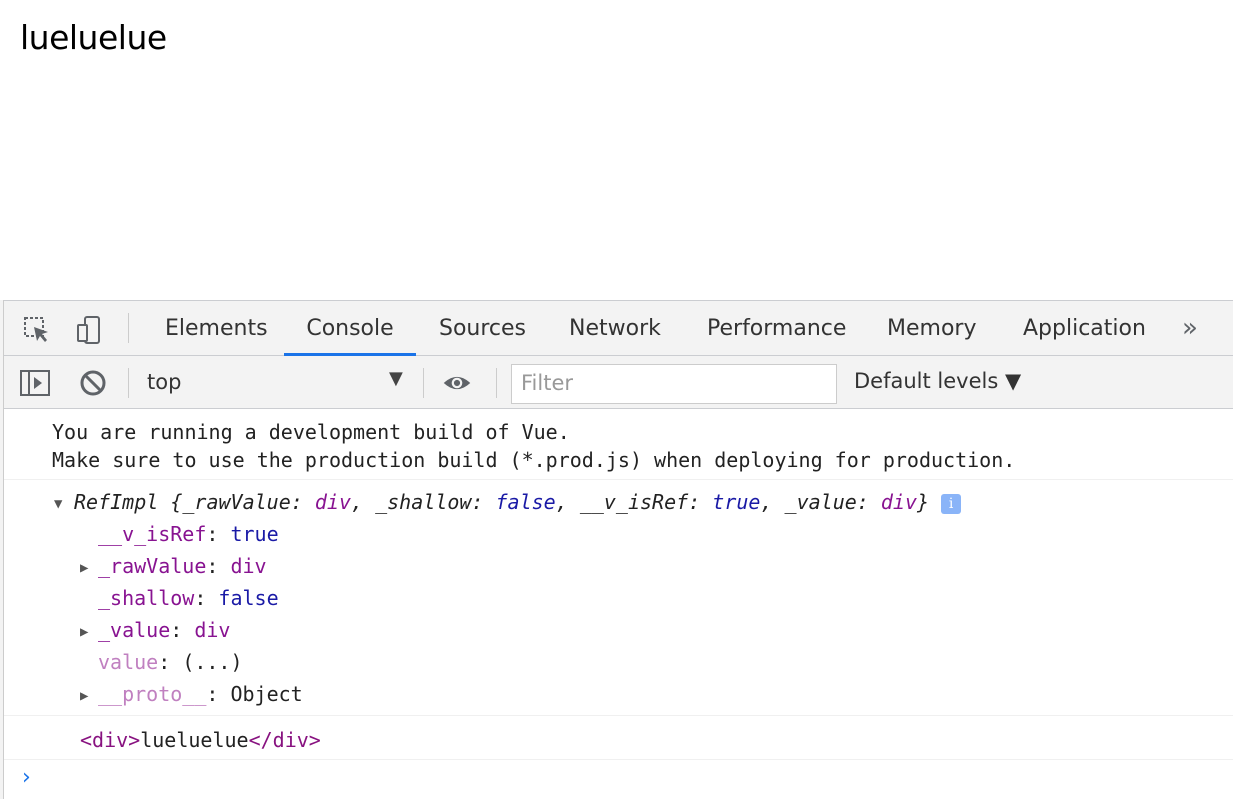 This screenshot has height=799, width=1233. Describe the element at coordinates (93, 383) in the screenshot. I see `clear-console-icon` at that location.